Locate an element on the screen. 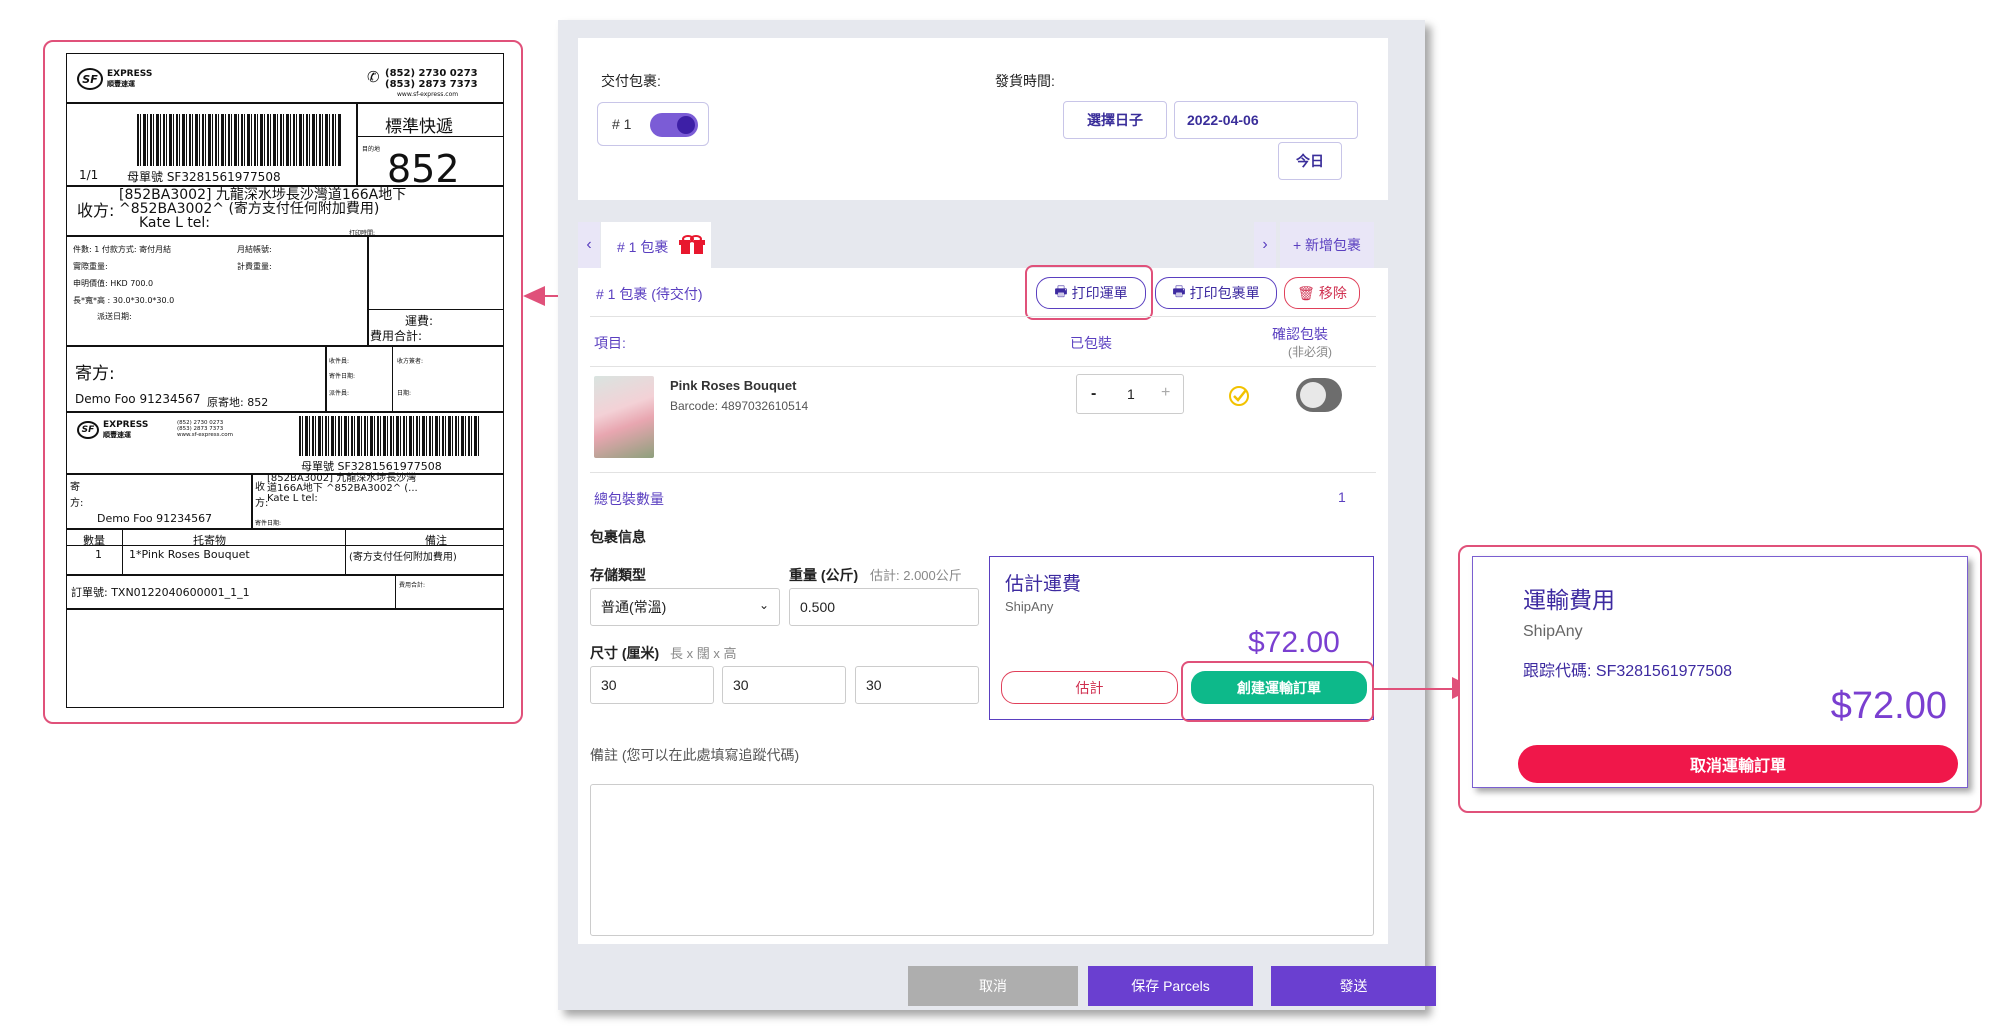 This screenshot has width=1999, height=1029. print-parcel-button: 🖶 打印包裹單 is located at coordinates (1216, 293).